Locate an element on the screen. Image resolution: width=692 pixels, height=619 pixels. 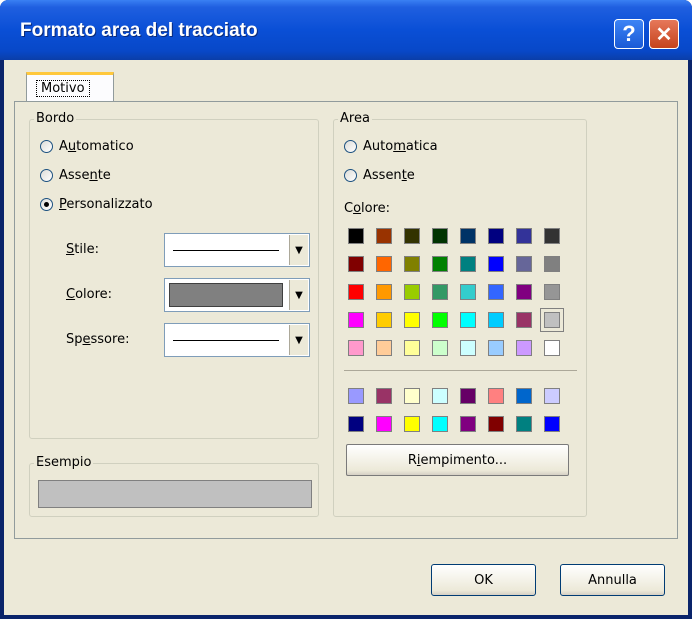
sample-group: Esempio is located at coordinates (174, 486).